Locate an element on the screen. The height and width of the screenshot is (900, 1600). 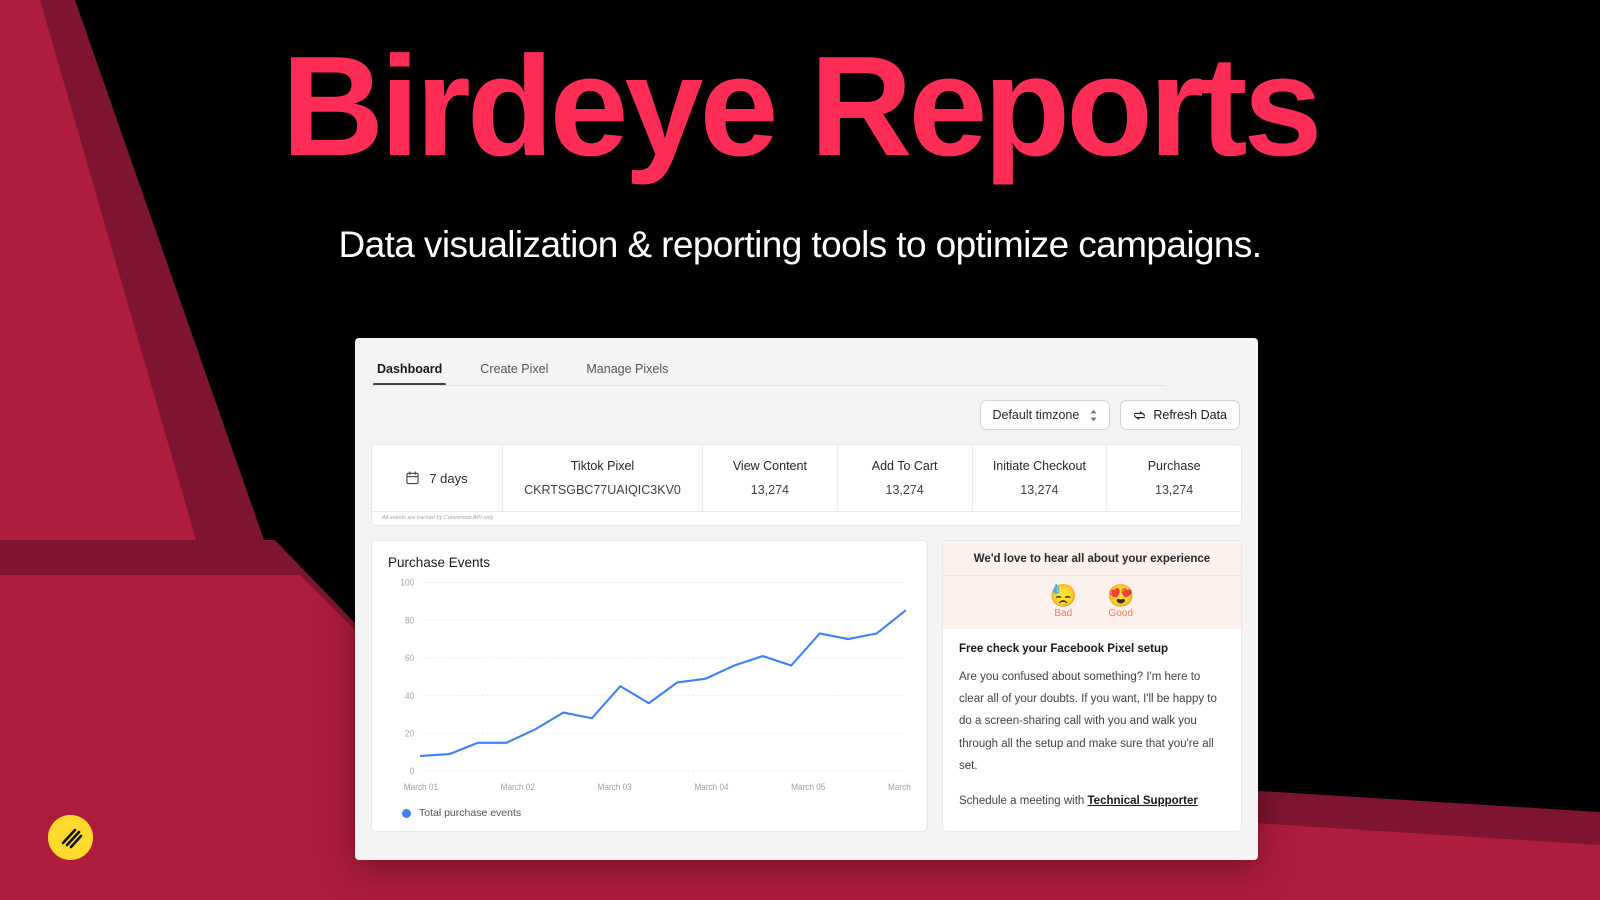
y-axis-tick-label: 20 is located at coordinates (409, 733).